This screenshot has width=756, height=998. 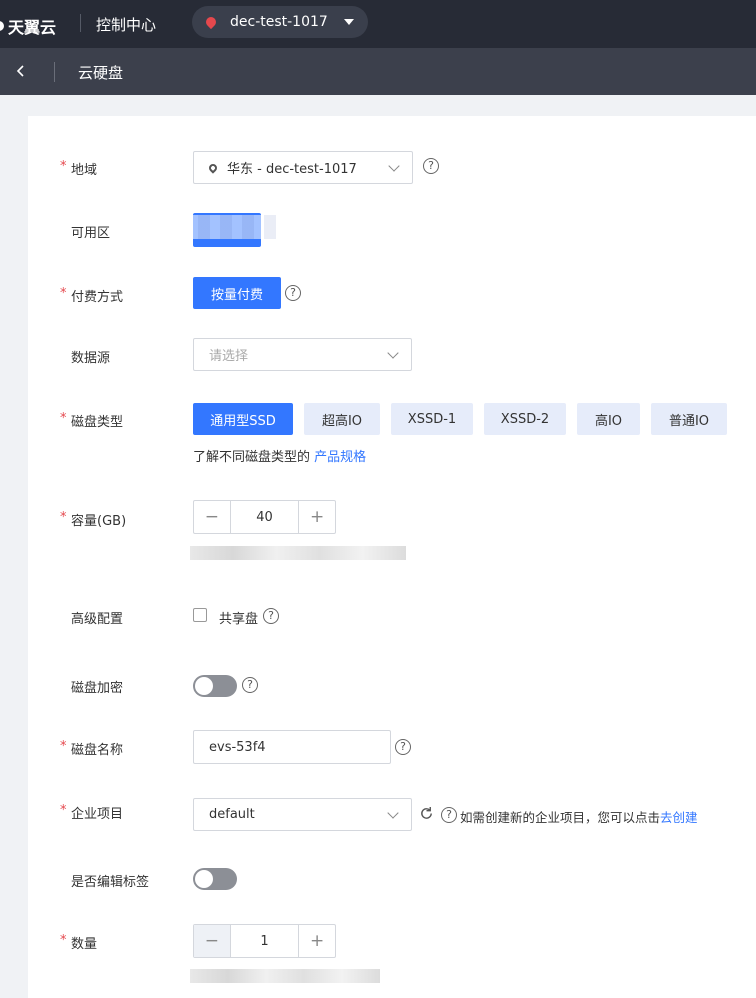 What do you see at coordinates (349, 22) in the screenshot?
I see `caret-down-icon` at bounding box center [349, 22].